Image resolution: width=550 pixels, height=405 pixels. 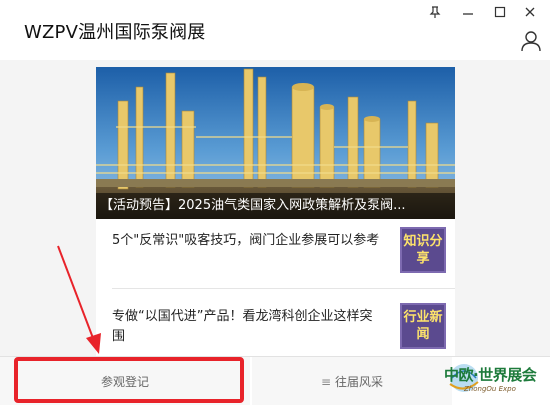 I want to click on article-title: 专做“以国代进”产品！看龙湾科创企业这样突围, so click(x=248, y=327).